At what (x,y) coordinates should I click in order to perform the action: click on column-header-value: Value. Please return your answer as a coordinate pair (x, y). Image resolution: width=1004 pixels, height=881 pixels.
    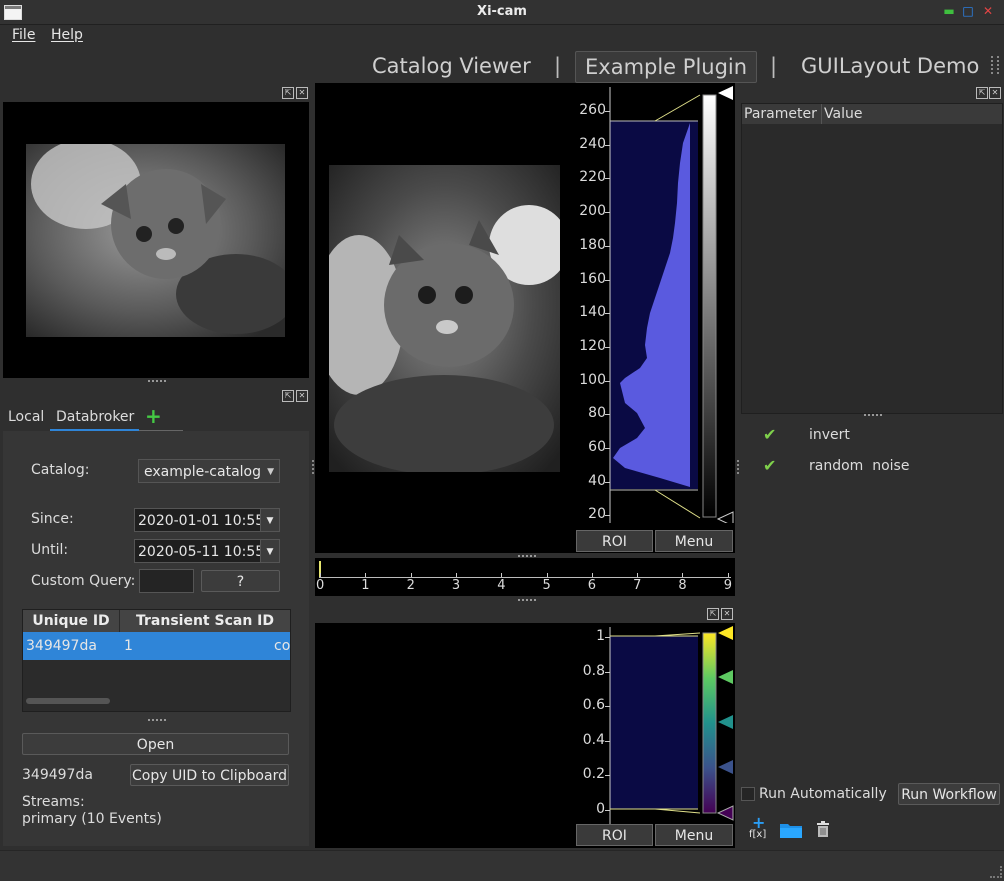
    Looking at the image, I should click on (843, 114).